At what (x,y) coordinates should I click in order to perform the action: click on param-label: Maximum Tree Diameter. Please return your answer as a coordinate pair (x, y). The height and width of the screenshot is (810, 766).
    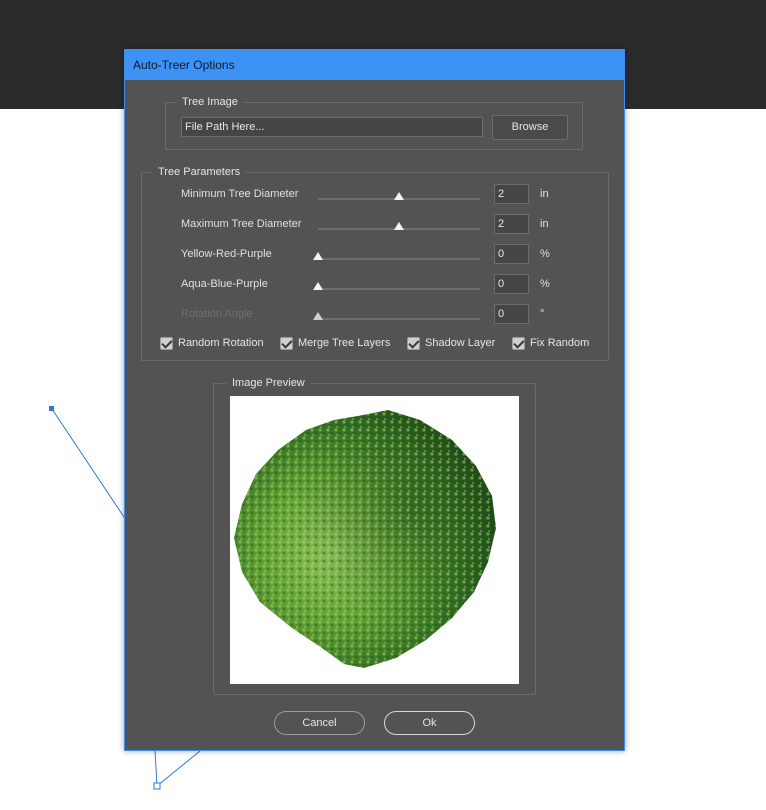
    Looking at the image, I should click on (241, 224).